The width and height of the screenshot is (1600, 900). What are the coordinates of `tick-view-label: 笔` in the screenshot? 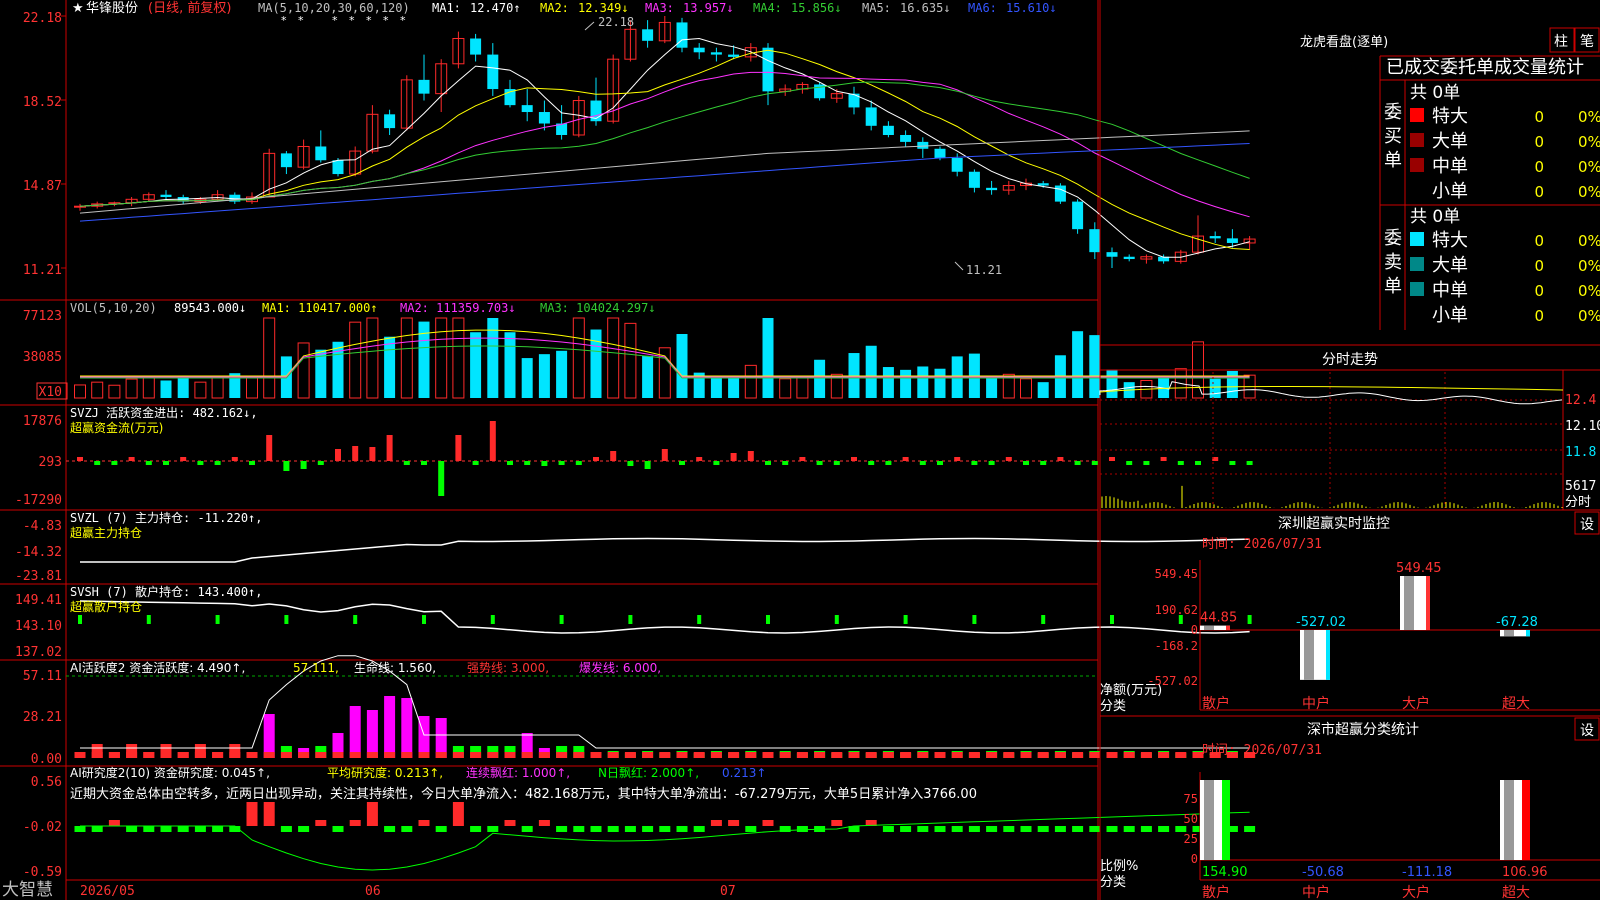 It's located at (1587, 42).